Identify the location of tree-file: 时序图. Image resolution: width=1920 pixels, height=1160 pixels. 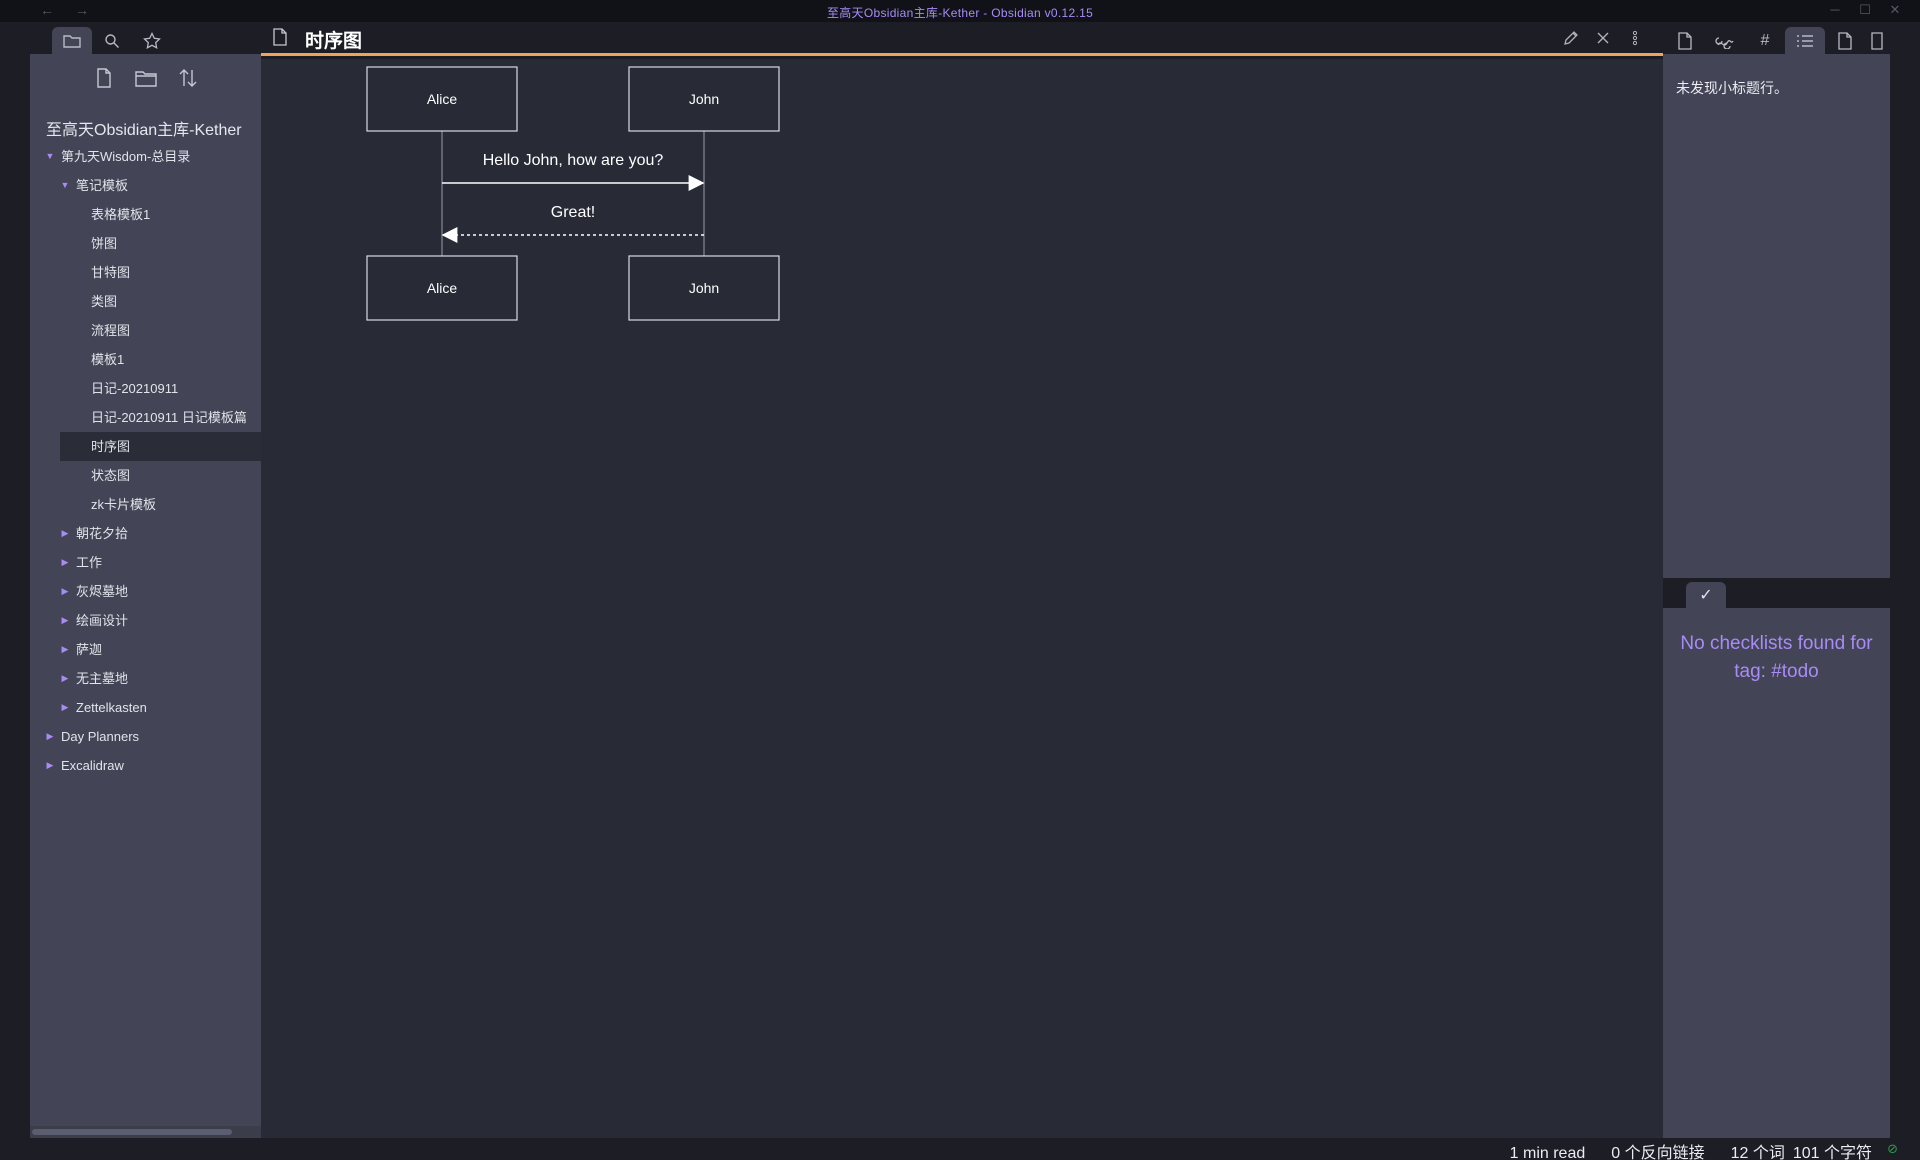
(160, 446).